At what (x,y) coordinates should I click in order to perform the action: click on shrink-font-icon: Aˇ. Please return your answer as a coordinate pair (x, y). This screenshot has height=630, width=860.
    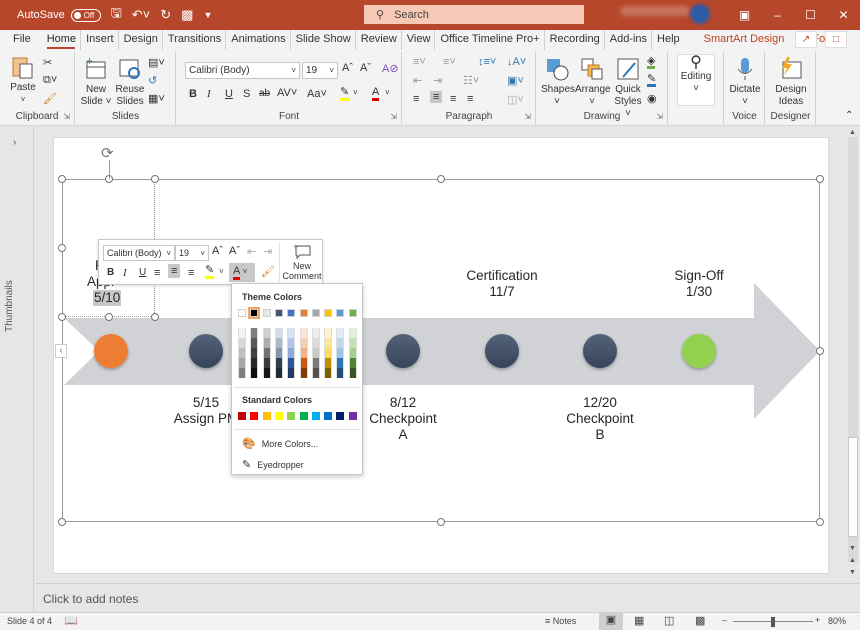
    Looking at the image, I should click on (365, 68).